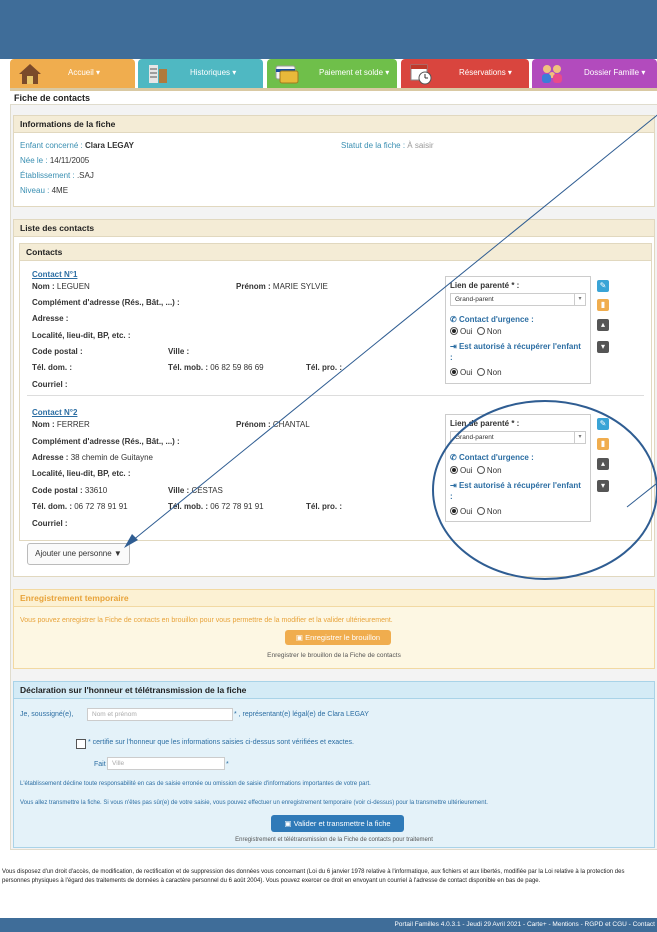  What do you see at coordinates (337, 823) in the screenshot?
I see `validate-transmit-button: ▣ Valider et transmettre la fiche` at bounding box center [337, 823].